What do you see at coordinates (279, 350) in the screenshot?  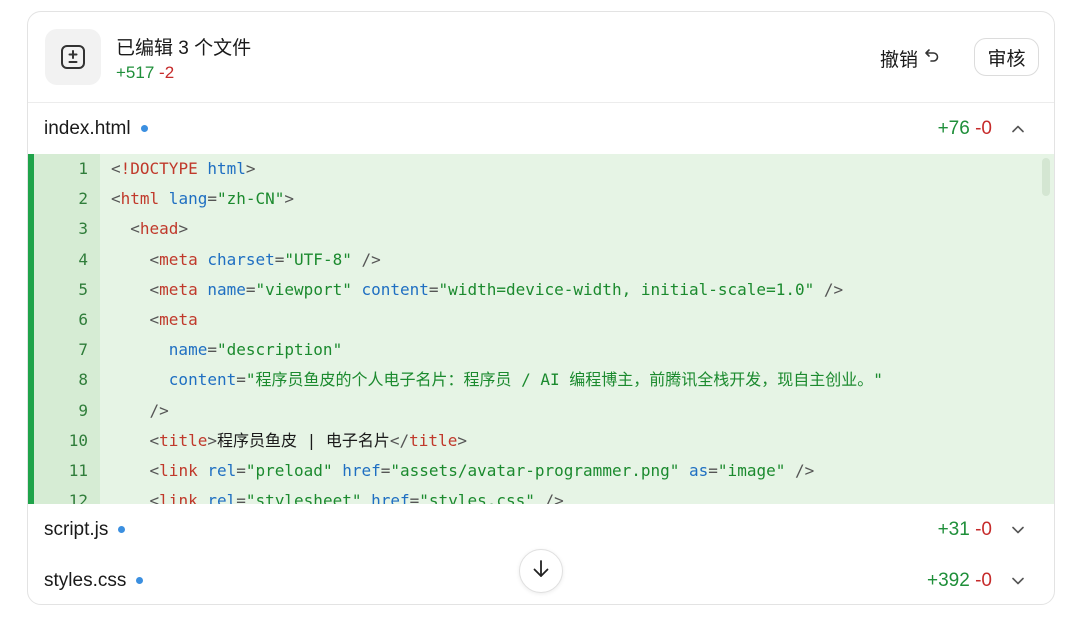 I see `code-token: "description"` at bounding box center [279, 350].